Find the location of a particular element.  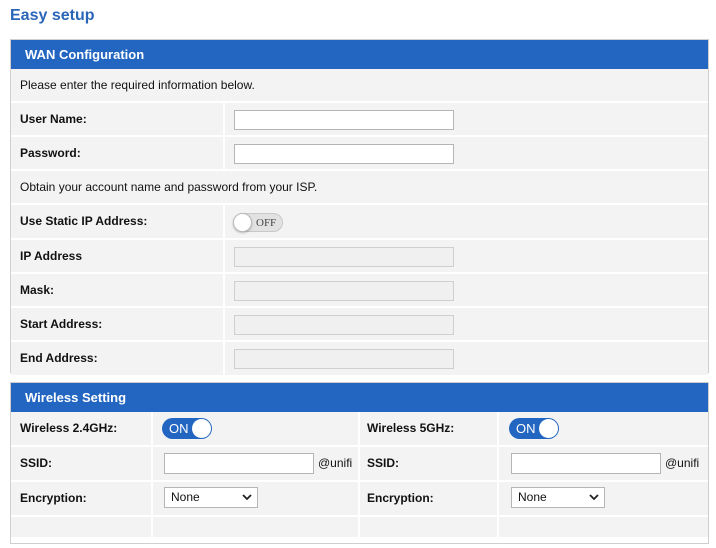

ssid-24-label: SSID: is located at coordinates (36, 463).